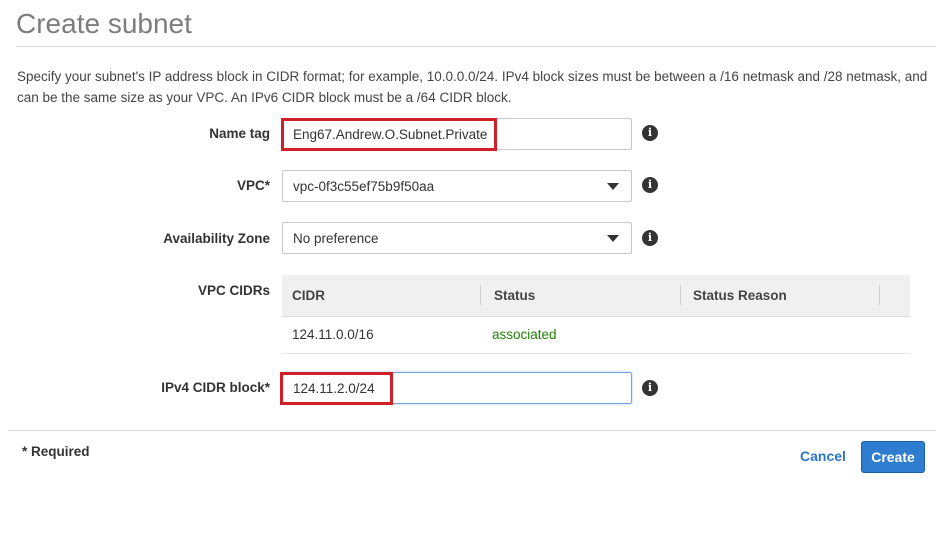 The image size is (940, 551). I want to click on column-header-cidr: CIDR, so click(308, 295).